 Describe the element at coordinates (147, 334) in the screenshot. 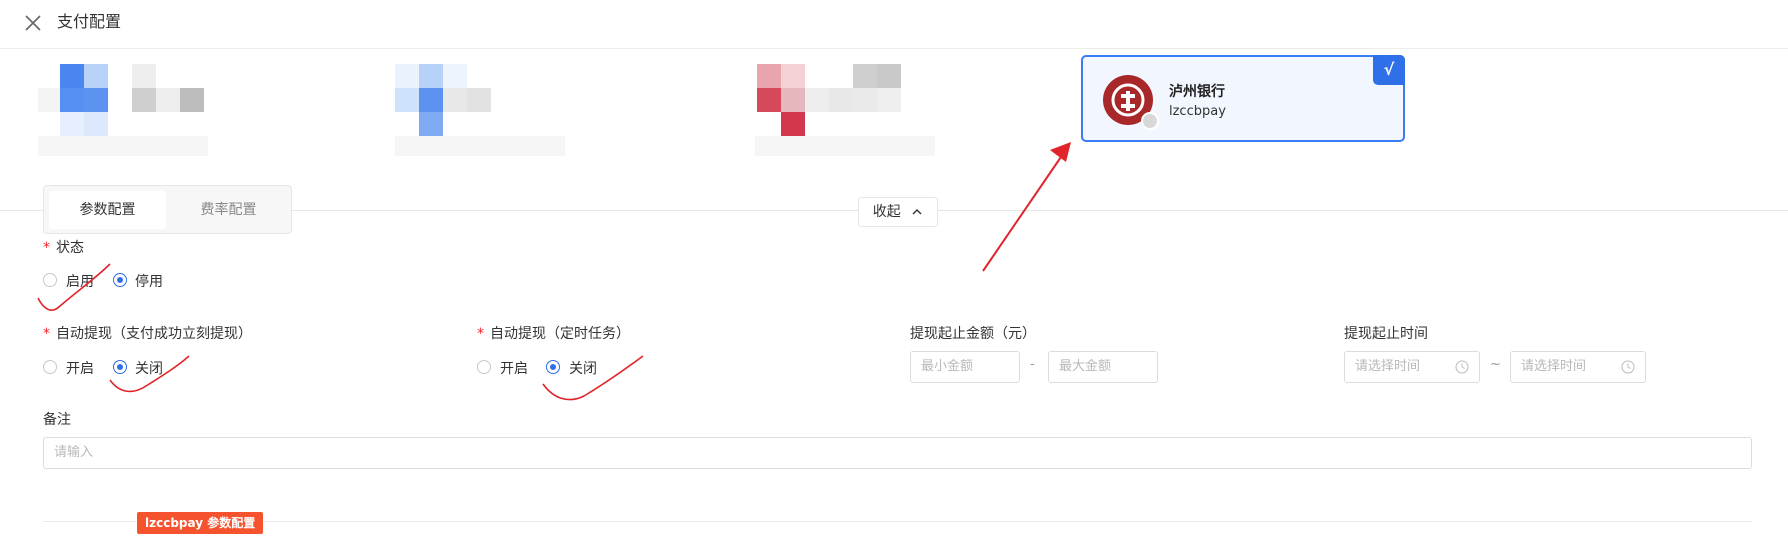

I see `auto-withdraw-instant-label: * 自动提现（支付成功立刻提现）` at that location.